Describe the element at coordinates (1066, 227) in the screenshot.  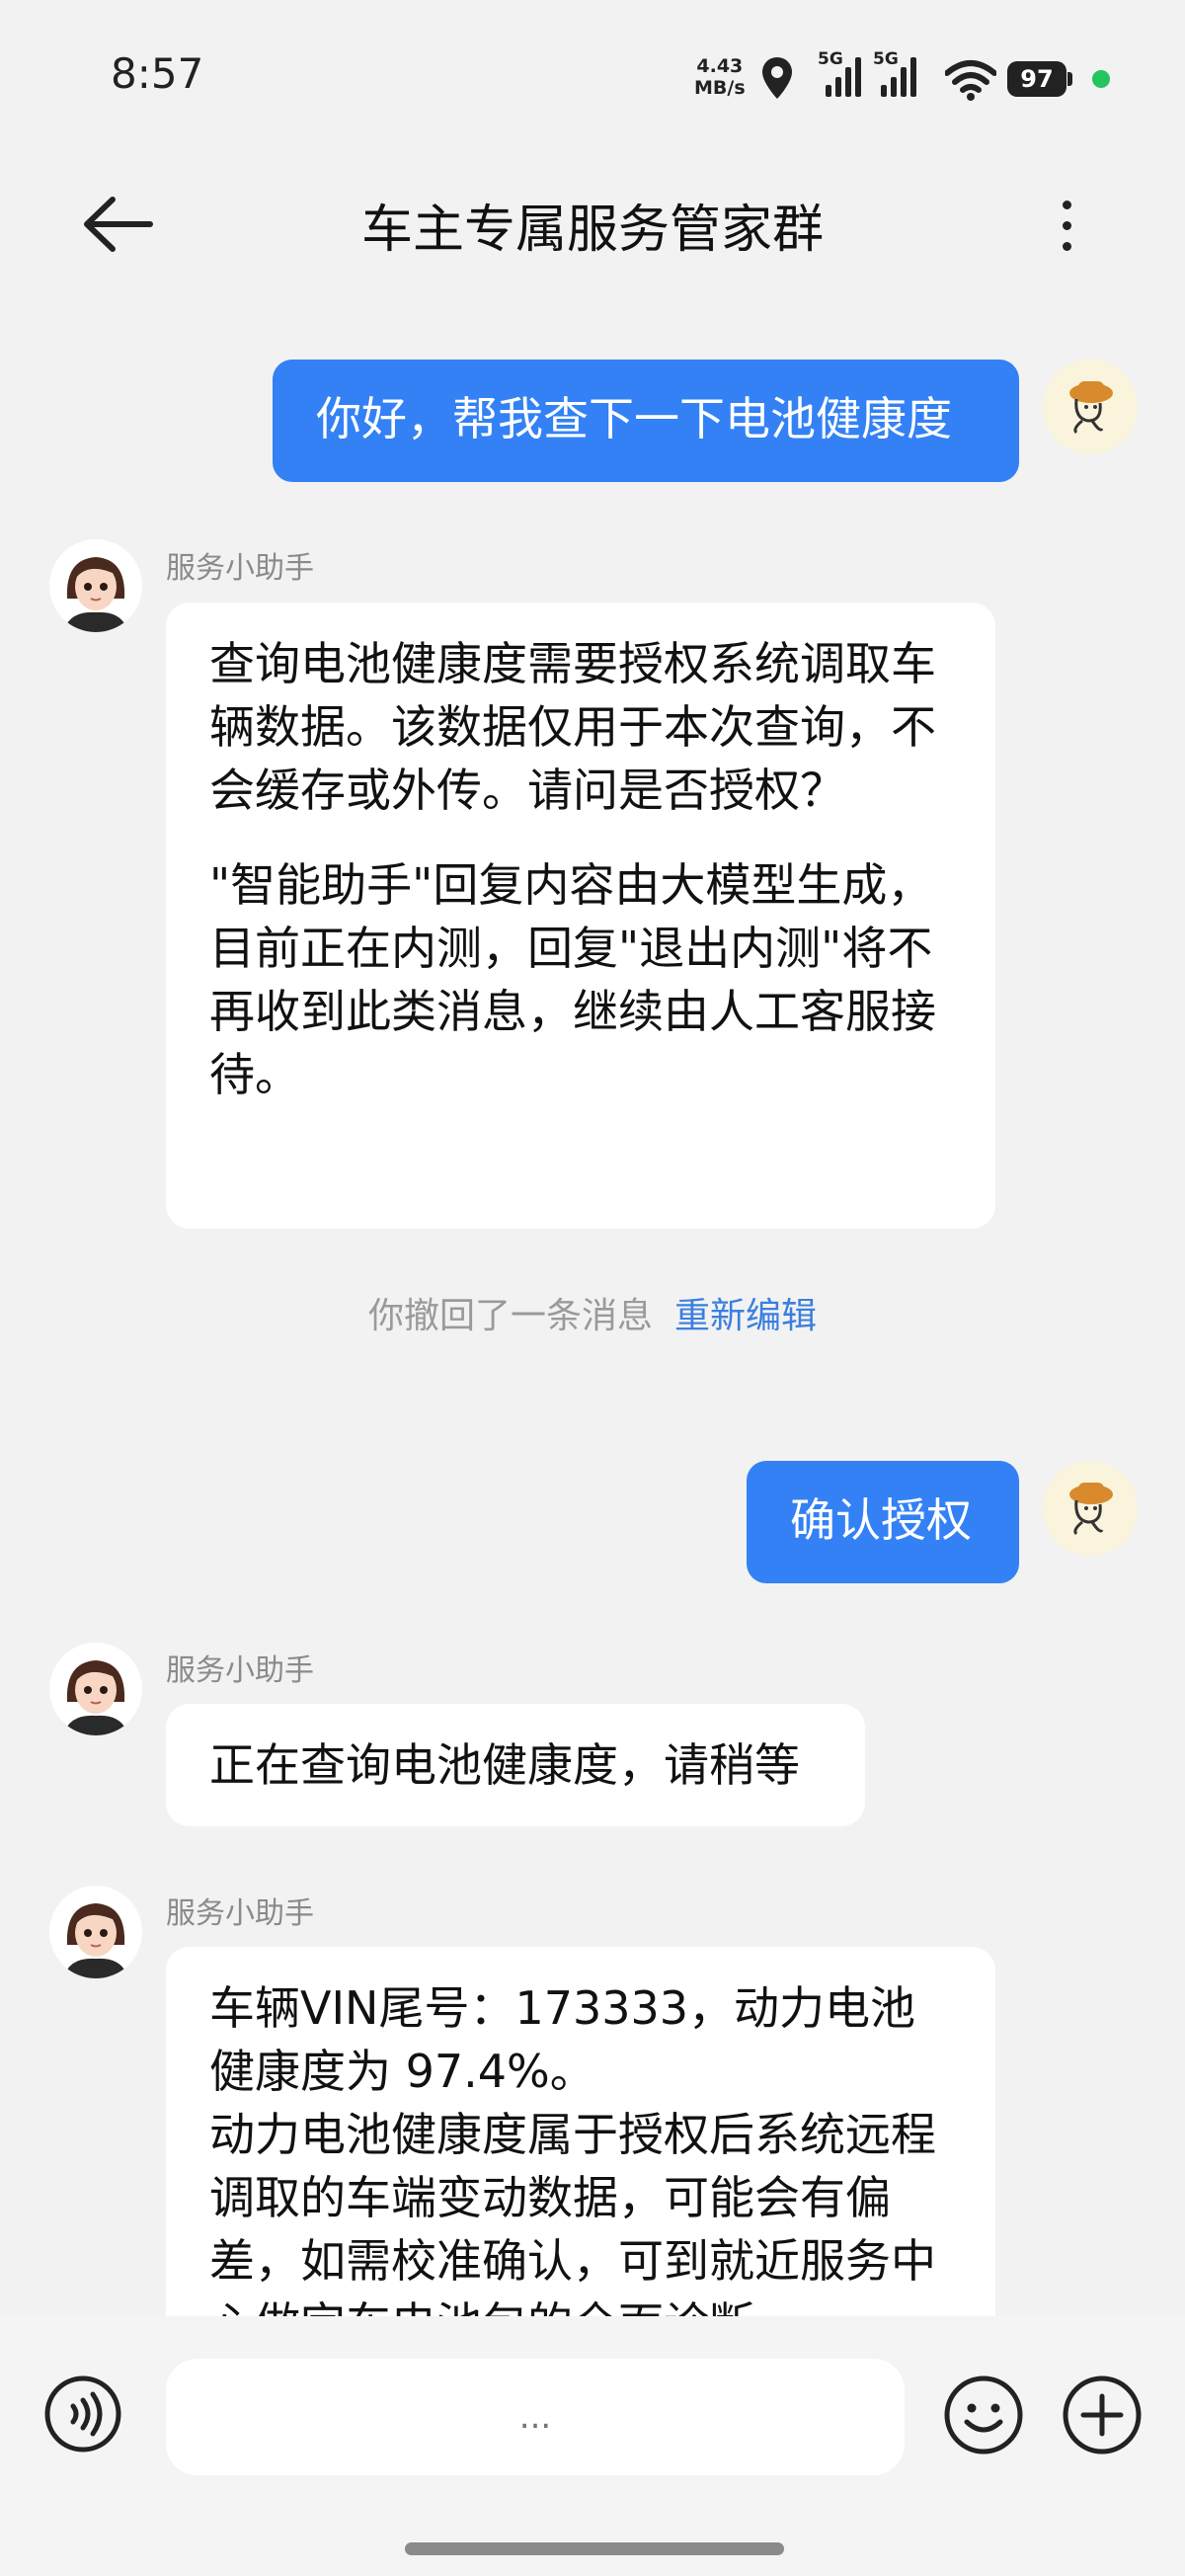
I see `more-options-icon` at that location.